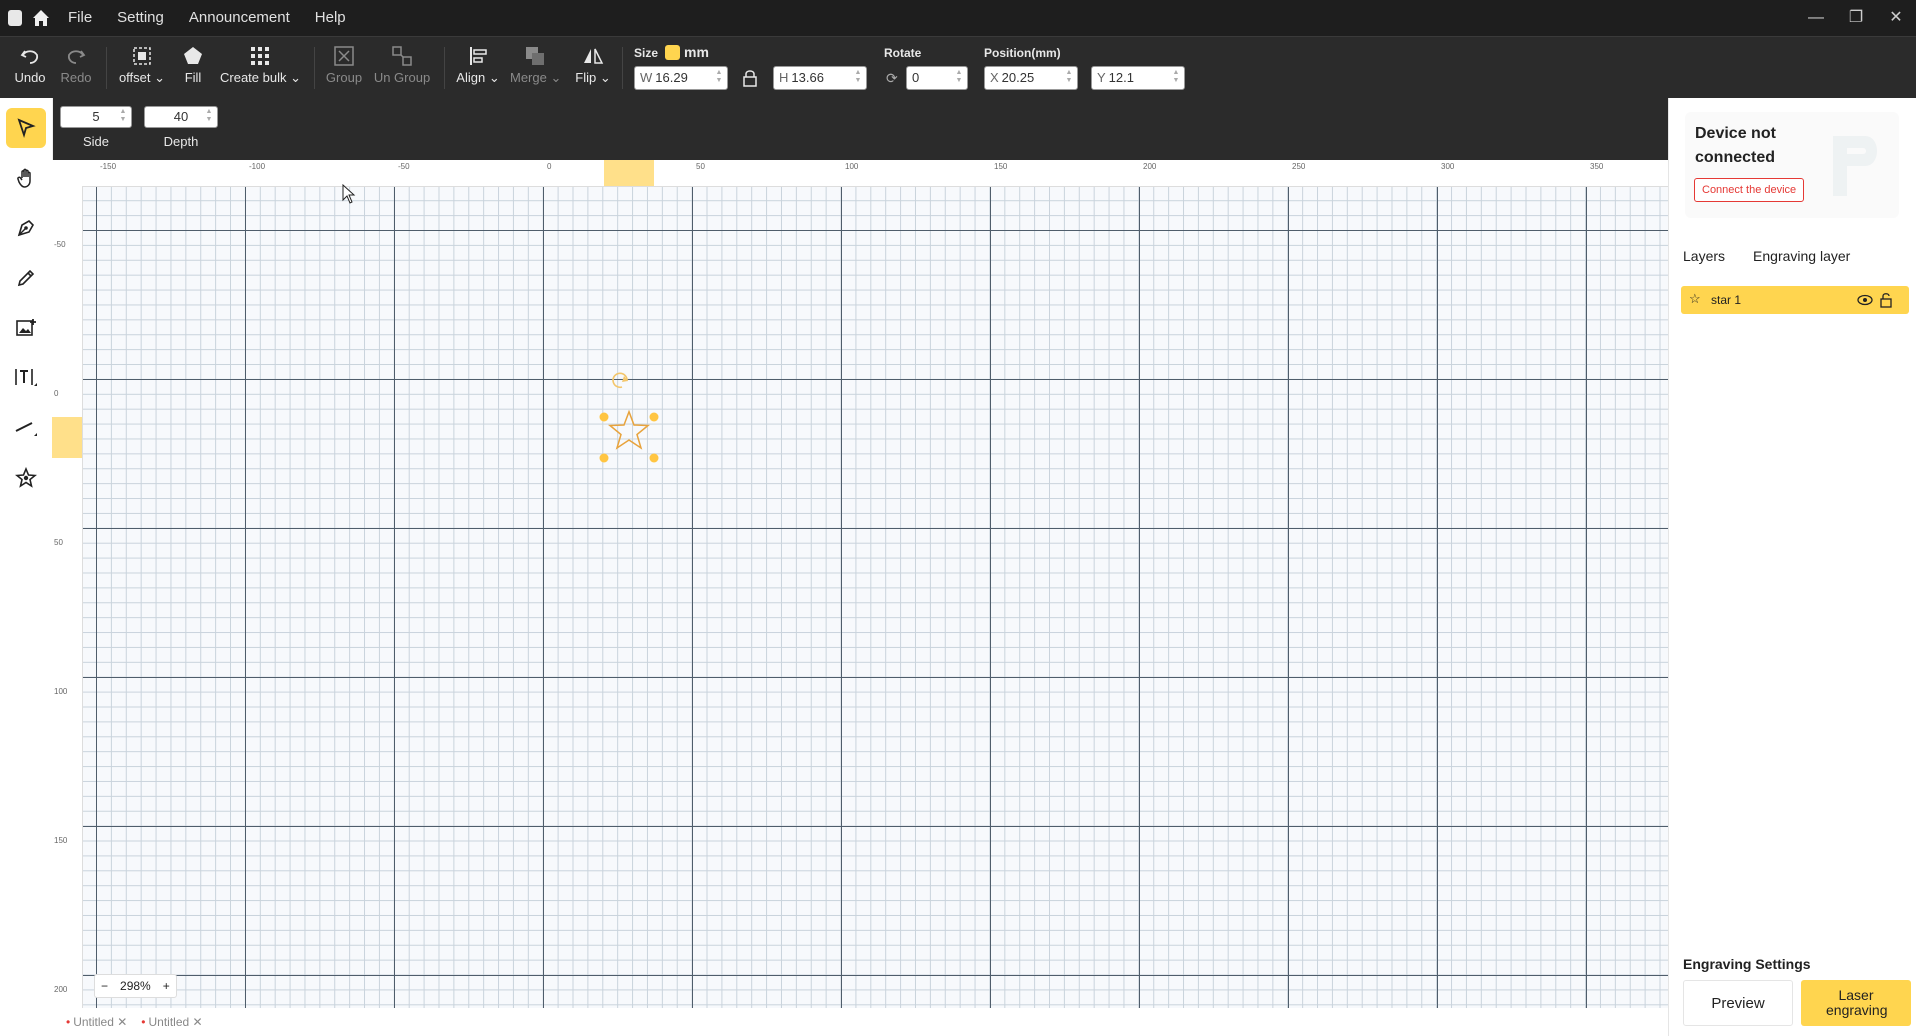 Image resolution: width=1916 pixels, height=1036 pixels. I want to click on layer-item: ☆ star 1, so click(1795, 300).